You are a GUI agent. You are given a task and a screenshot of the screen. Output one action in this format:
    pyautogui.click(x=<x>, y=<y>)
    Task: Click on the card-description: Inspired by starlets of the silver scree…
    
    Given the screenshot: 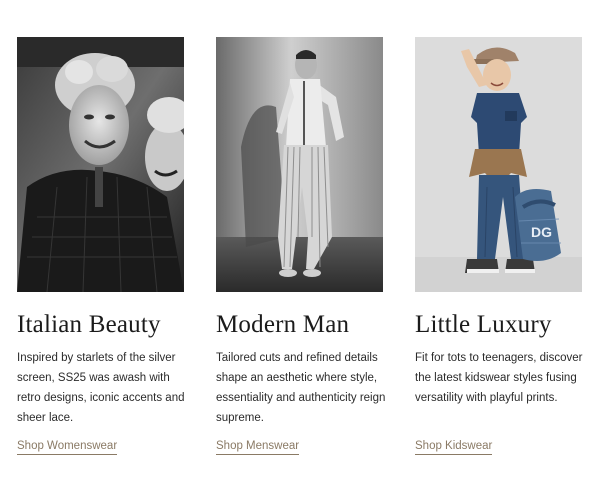 What is the action you would take?
    pyautogui.click(x=101, y=388)
    